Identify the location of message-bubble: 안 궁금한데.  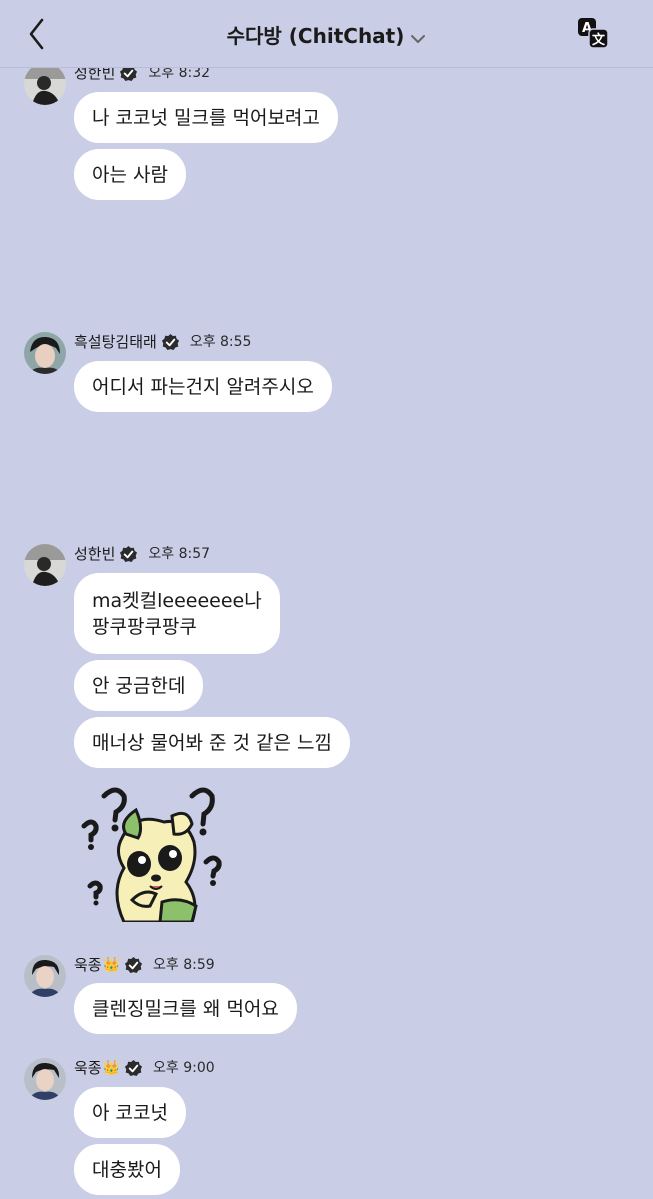
(139, 685).